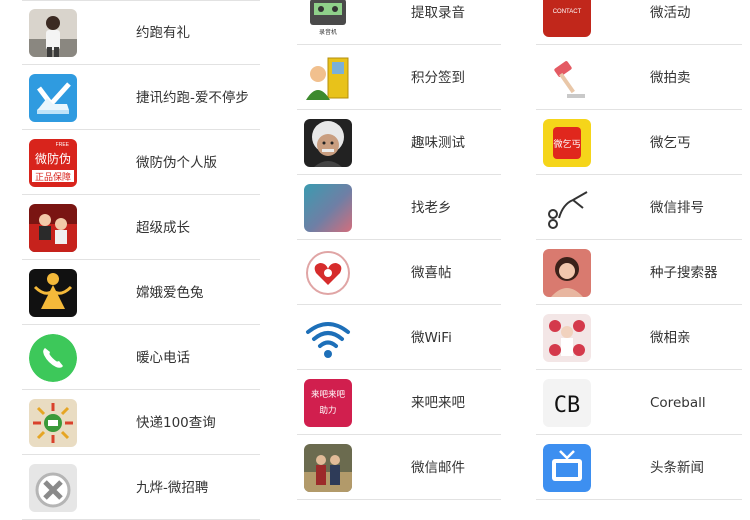  I want to click on list-item-label: 微喜帖, so click(431, 273).